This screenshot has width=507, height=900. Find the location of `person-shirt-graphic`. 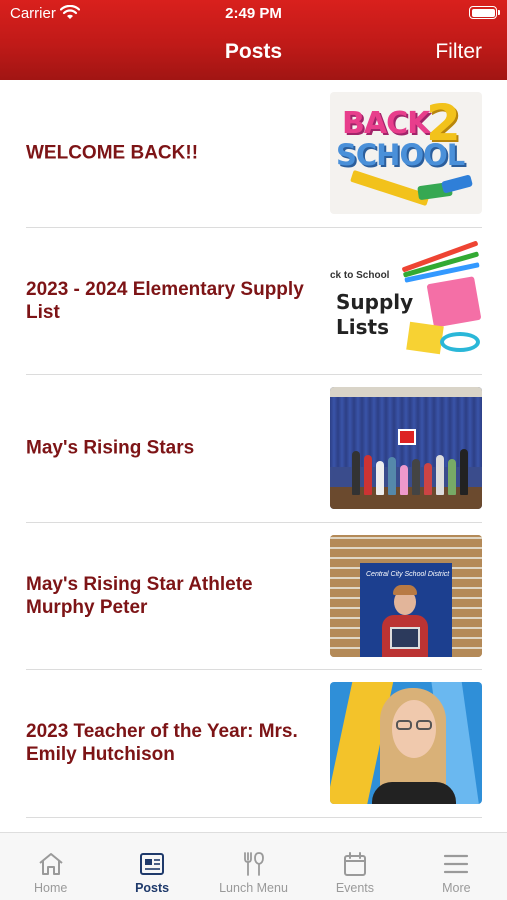

person-shirt-graphic is located at coordinates (414, 793).